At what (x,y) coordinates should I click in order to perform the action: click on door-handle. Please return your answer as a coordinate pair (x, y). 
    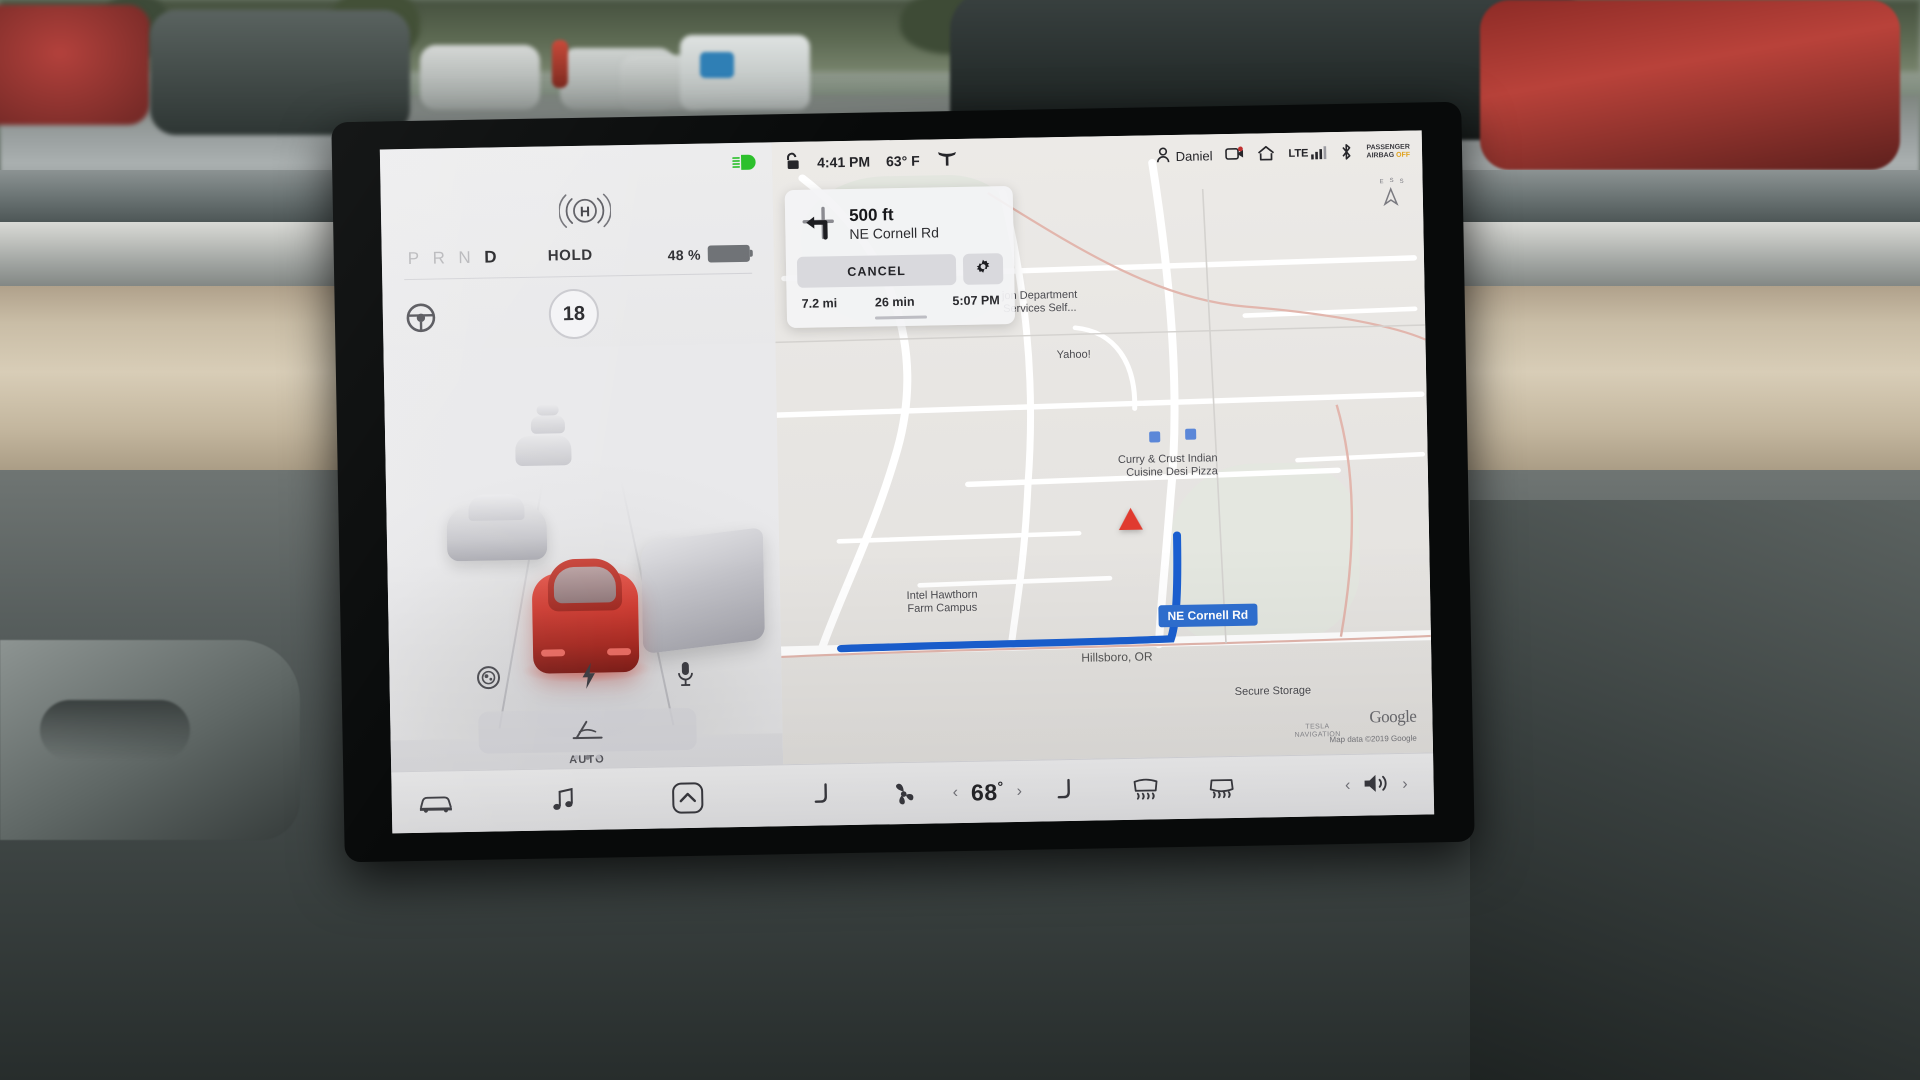
    Looking at the image, I should click on (115, 730).